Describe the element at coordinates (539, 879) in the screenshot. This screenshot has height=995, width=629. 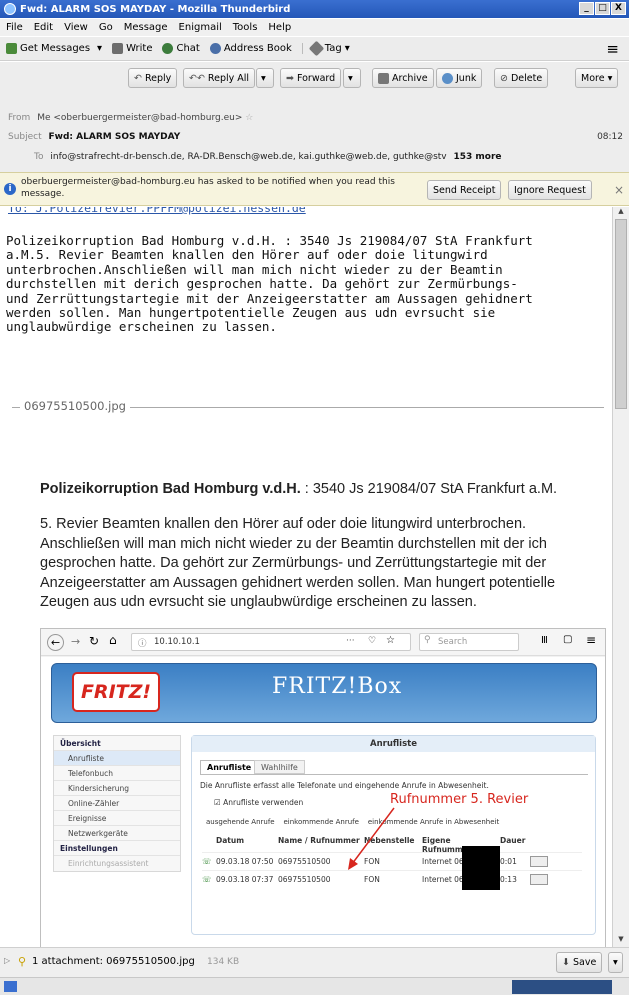
I see `phonebook-icon` at that location.